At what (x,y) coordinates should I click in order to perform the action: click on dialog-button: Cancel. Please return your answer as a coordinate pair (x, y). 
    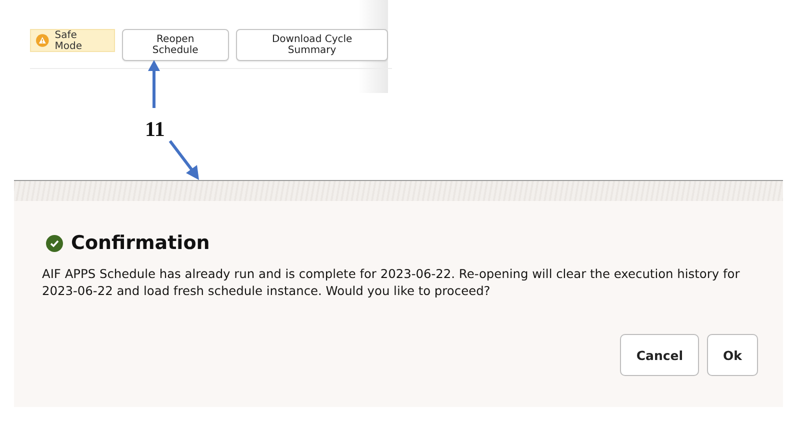
    Looking at the image, I should click on (660, 355).